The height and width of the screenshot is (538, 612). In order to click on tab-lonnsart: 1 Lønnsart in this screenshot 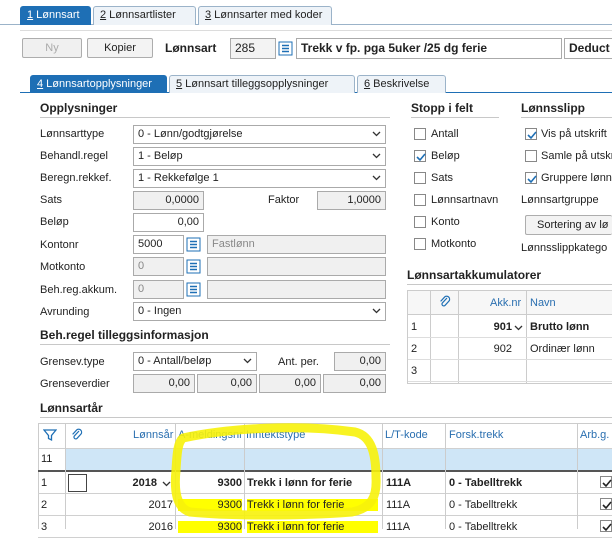, I will do `click(55, 15)`.